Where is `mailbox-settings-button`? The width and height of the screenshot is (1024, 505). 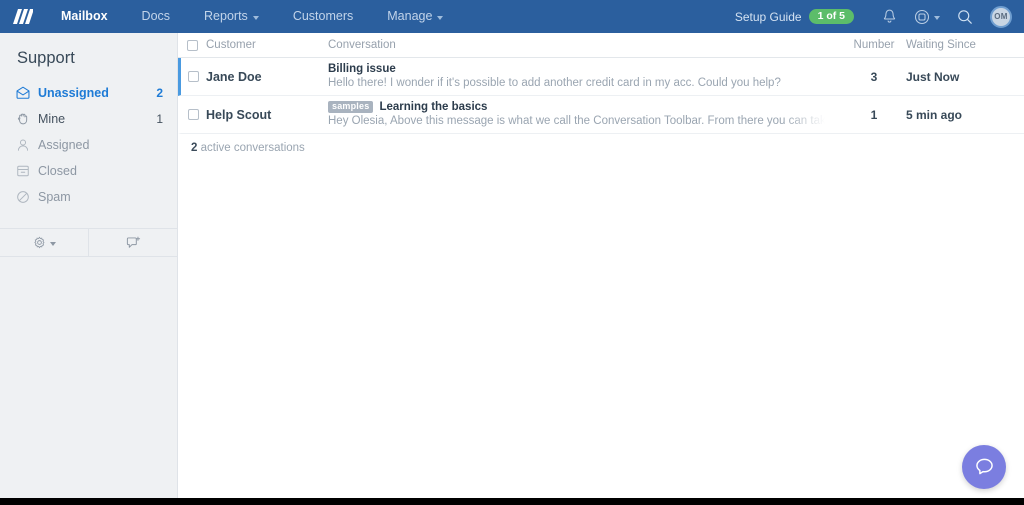
mailbox-settings-button is located at coordinates (44, 243).